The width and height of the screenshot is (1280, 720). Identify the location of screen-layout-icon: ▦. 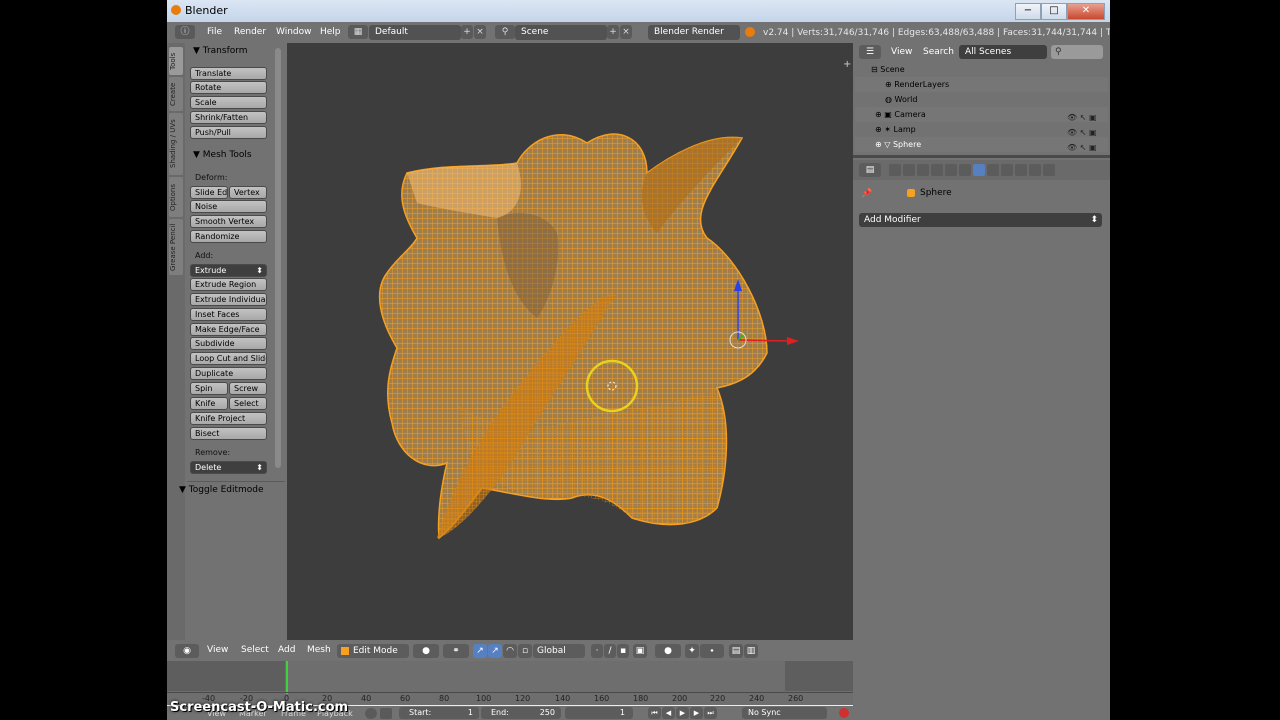
(358, 32).